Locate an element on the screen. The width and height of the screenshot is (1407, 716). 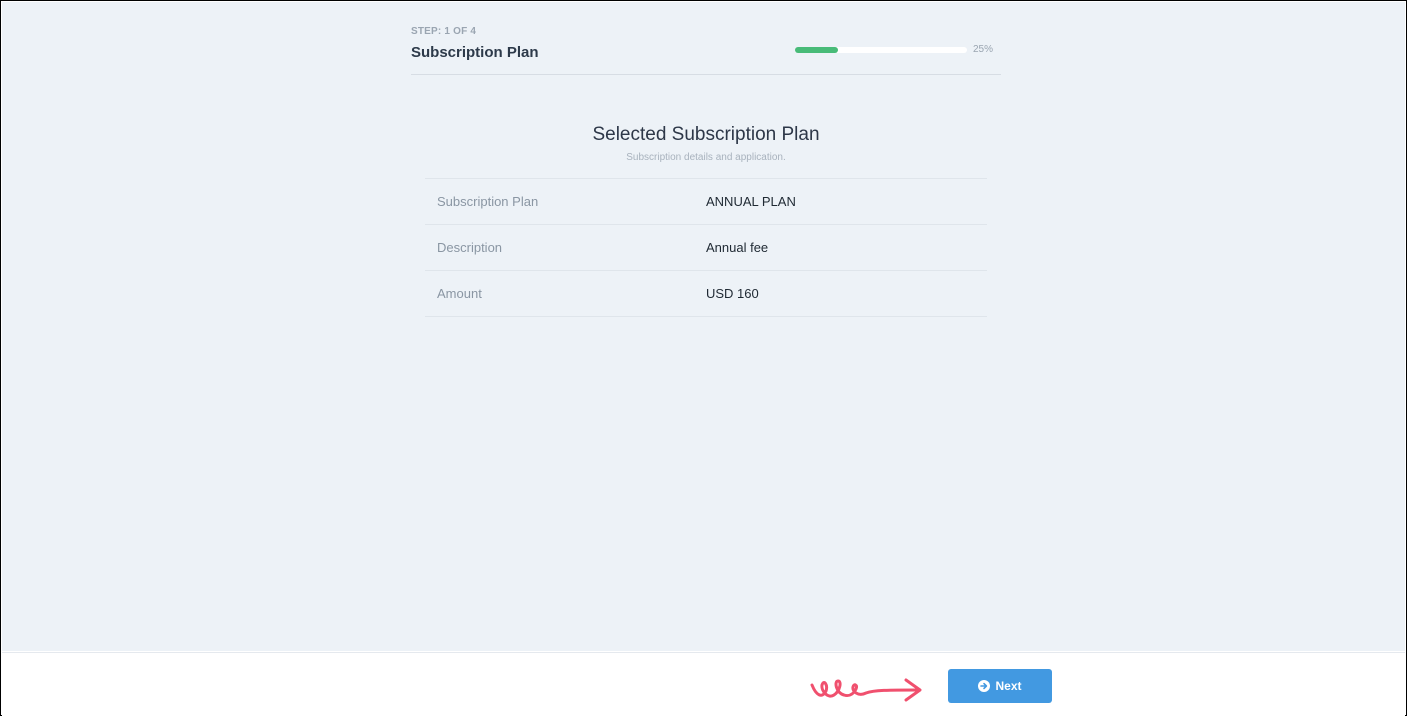
progress-percent: 25% is located at coordinates (983, 49).